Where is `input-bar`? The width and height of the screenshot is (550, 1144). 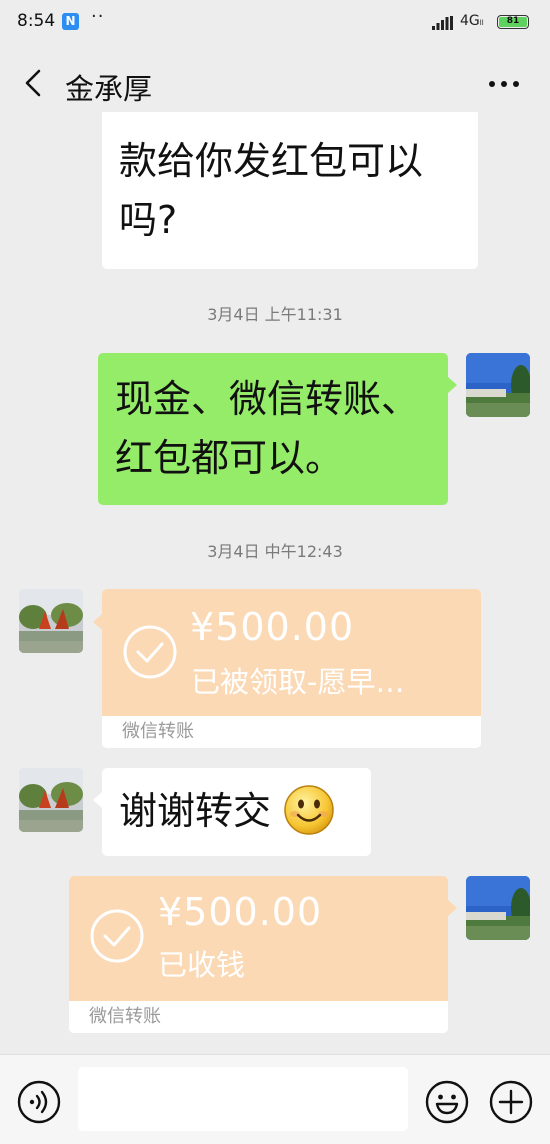
input-bar is located at coordinates (275, 1099).